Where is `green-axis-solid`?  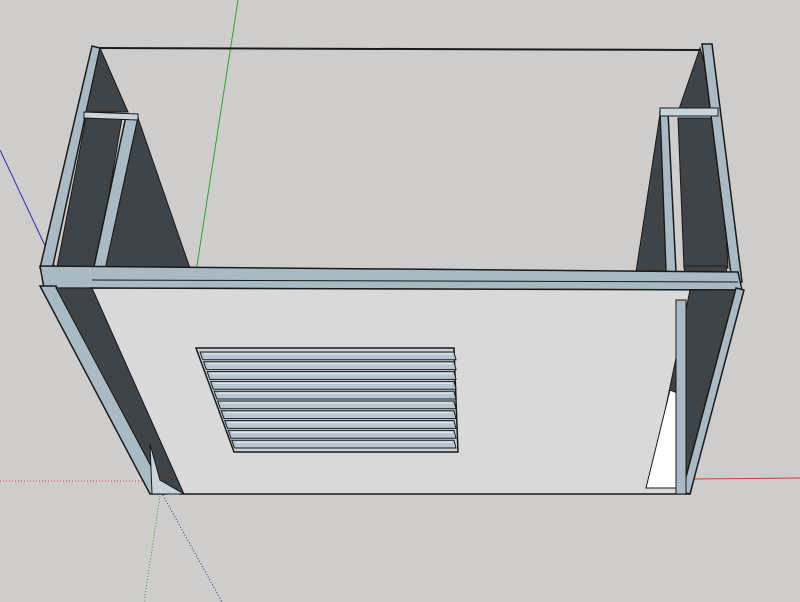 green-axis-solid is located at coordinates (217, 136).